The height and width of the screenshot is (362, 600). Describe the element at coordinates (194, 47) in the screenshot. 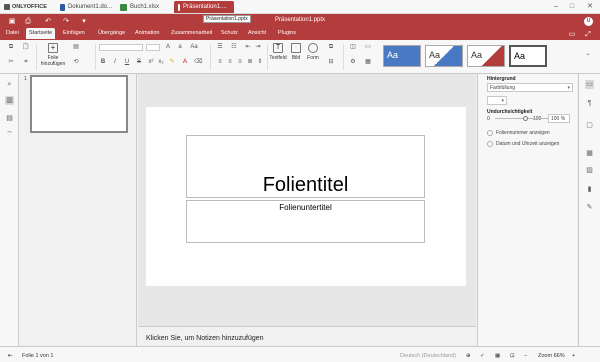

I see `change-case-icon: Aa` at that location.